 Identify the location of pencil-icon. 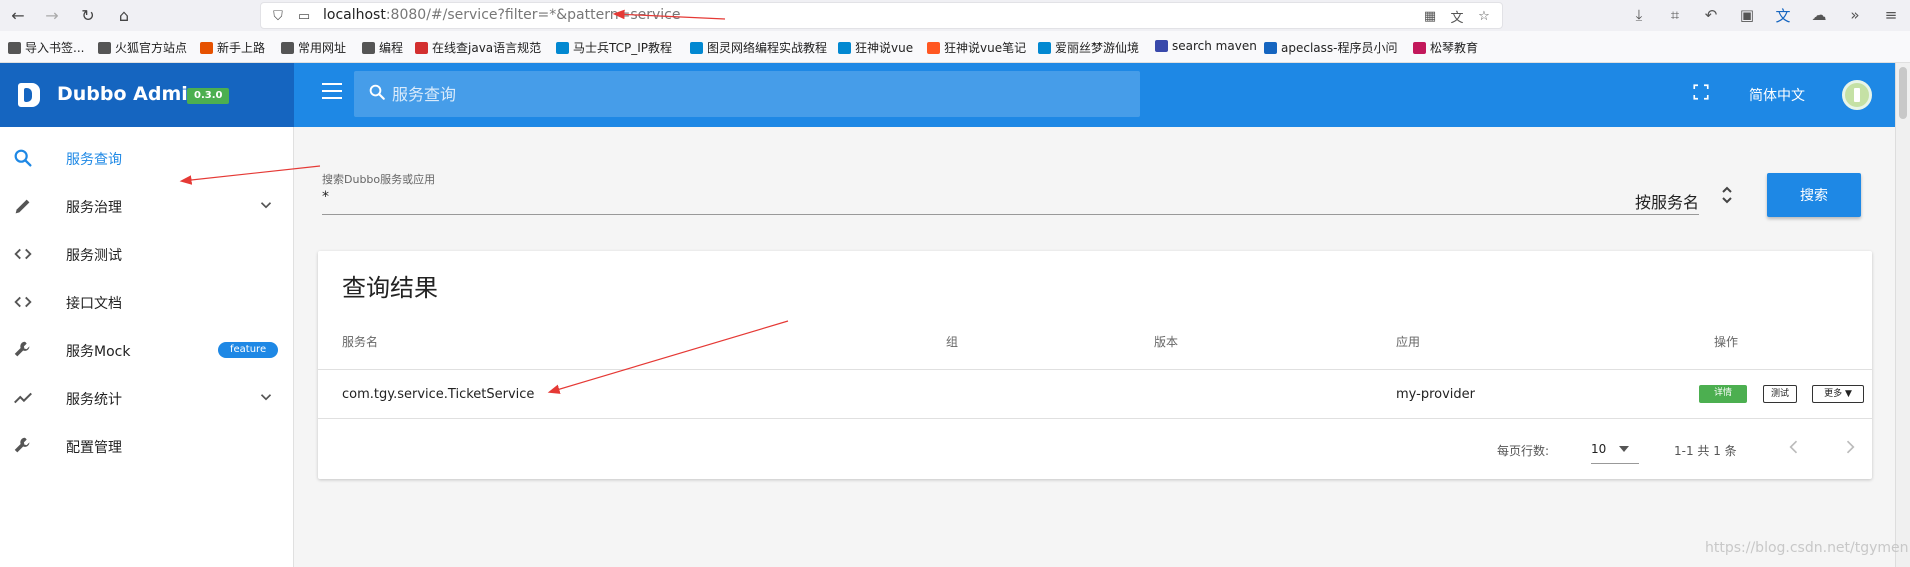
(22, 206).